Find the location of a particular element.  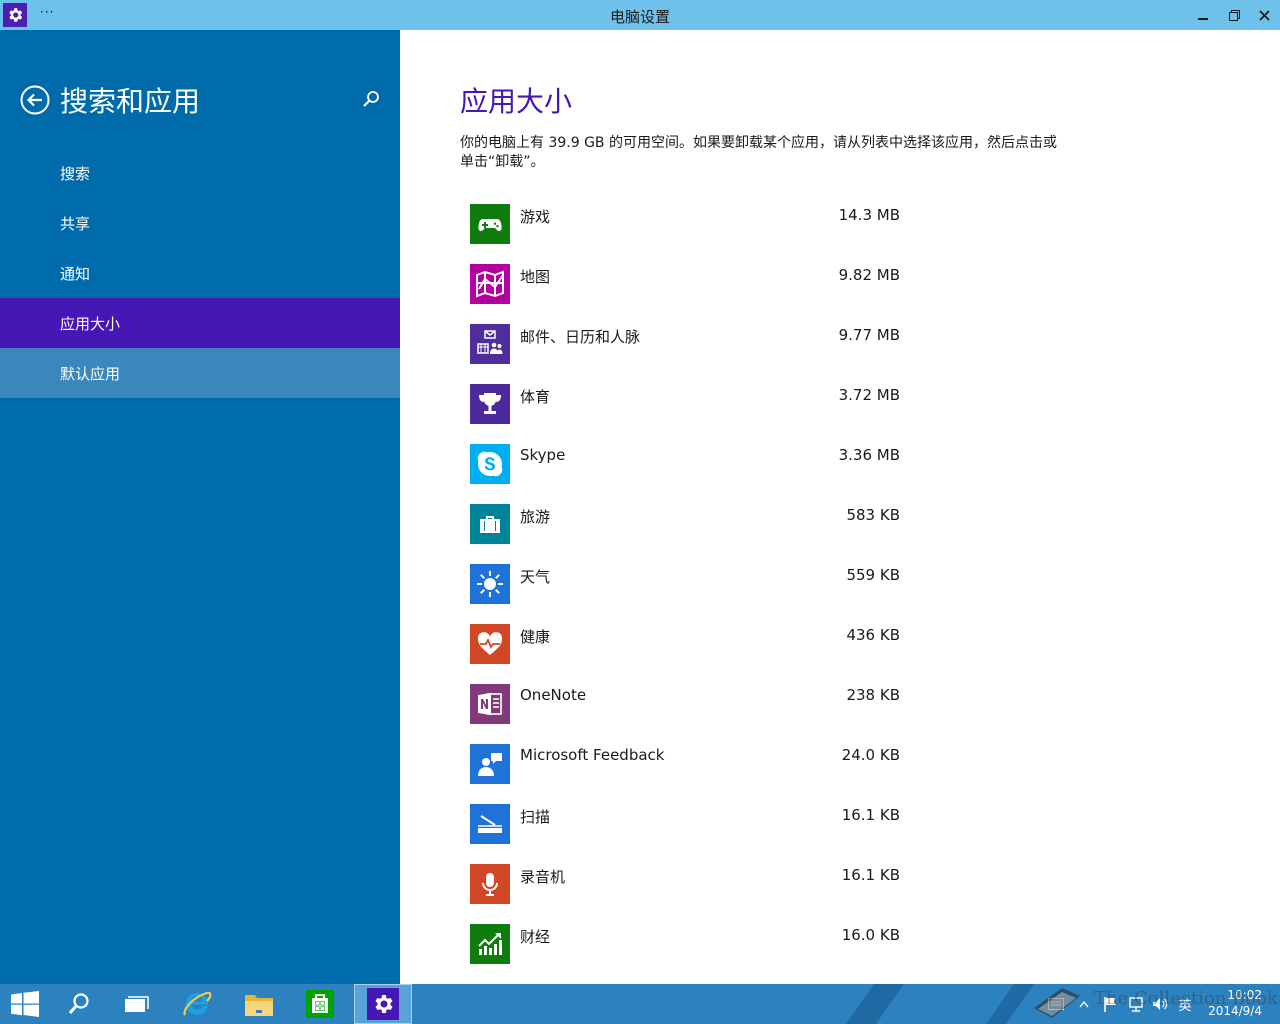

feedback-icon is located at coordinates (490, 764).